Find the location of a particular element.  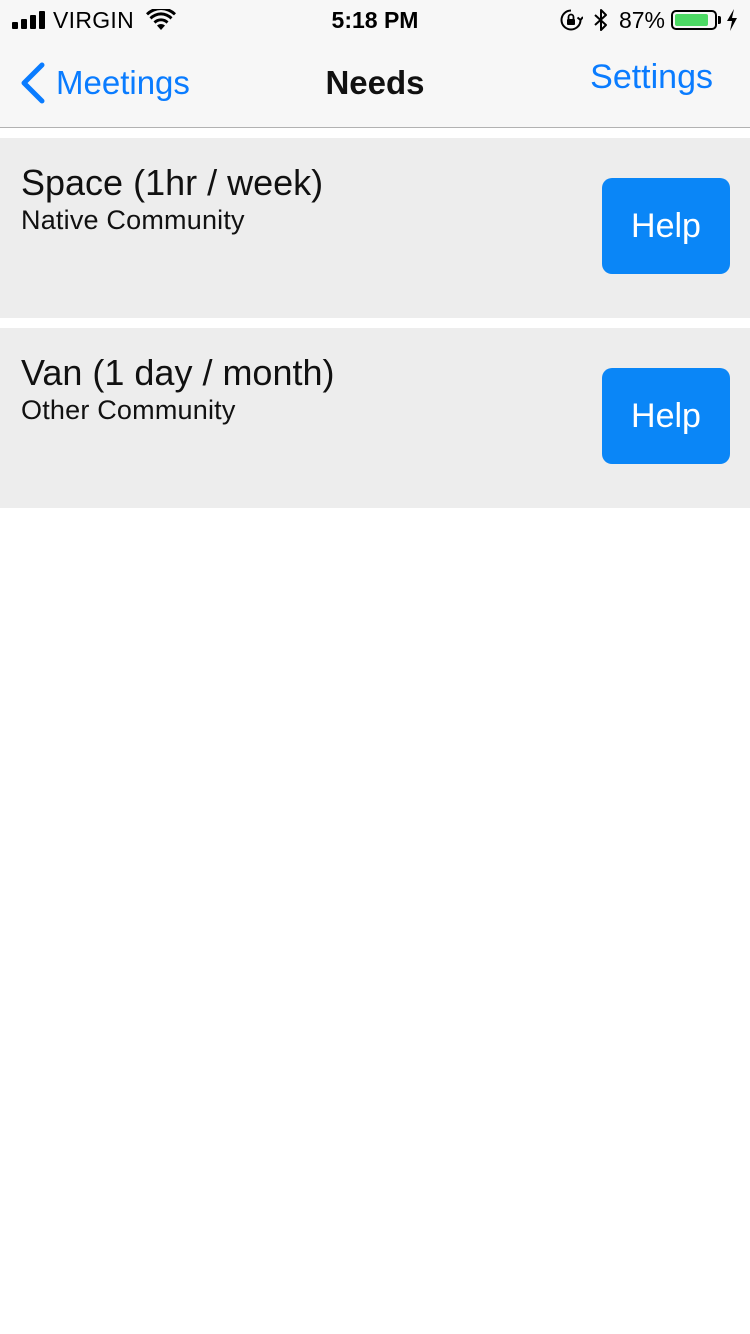

navigation-bar: Meetings Needs Settings is located at coordinates (375, 84).